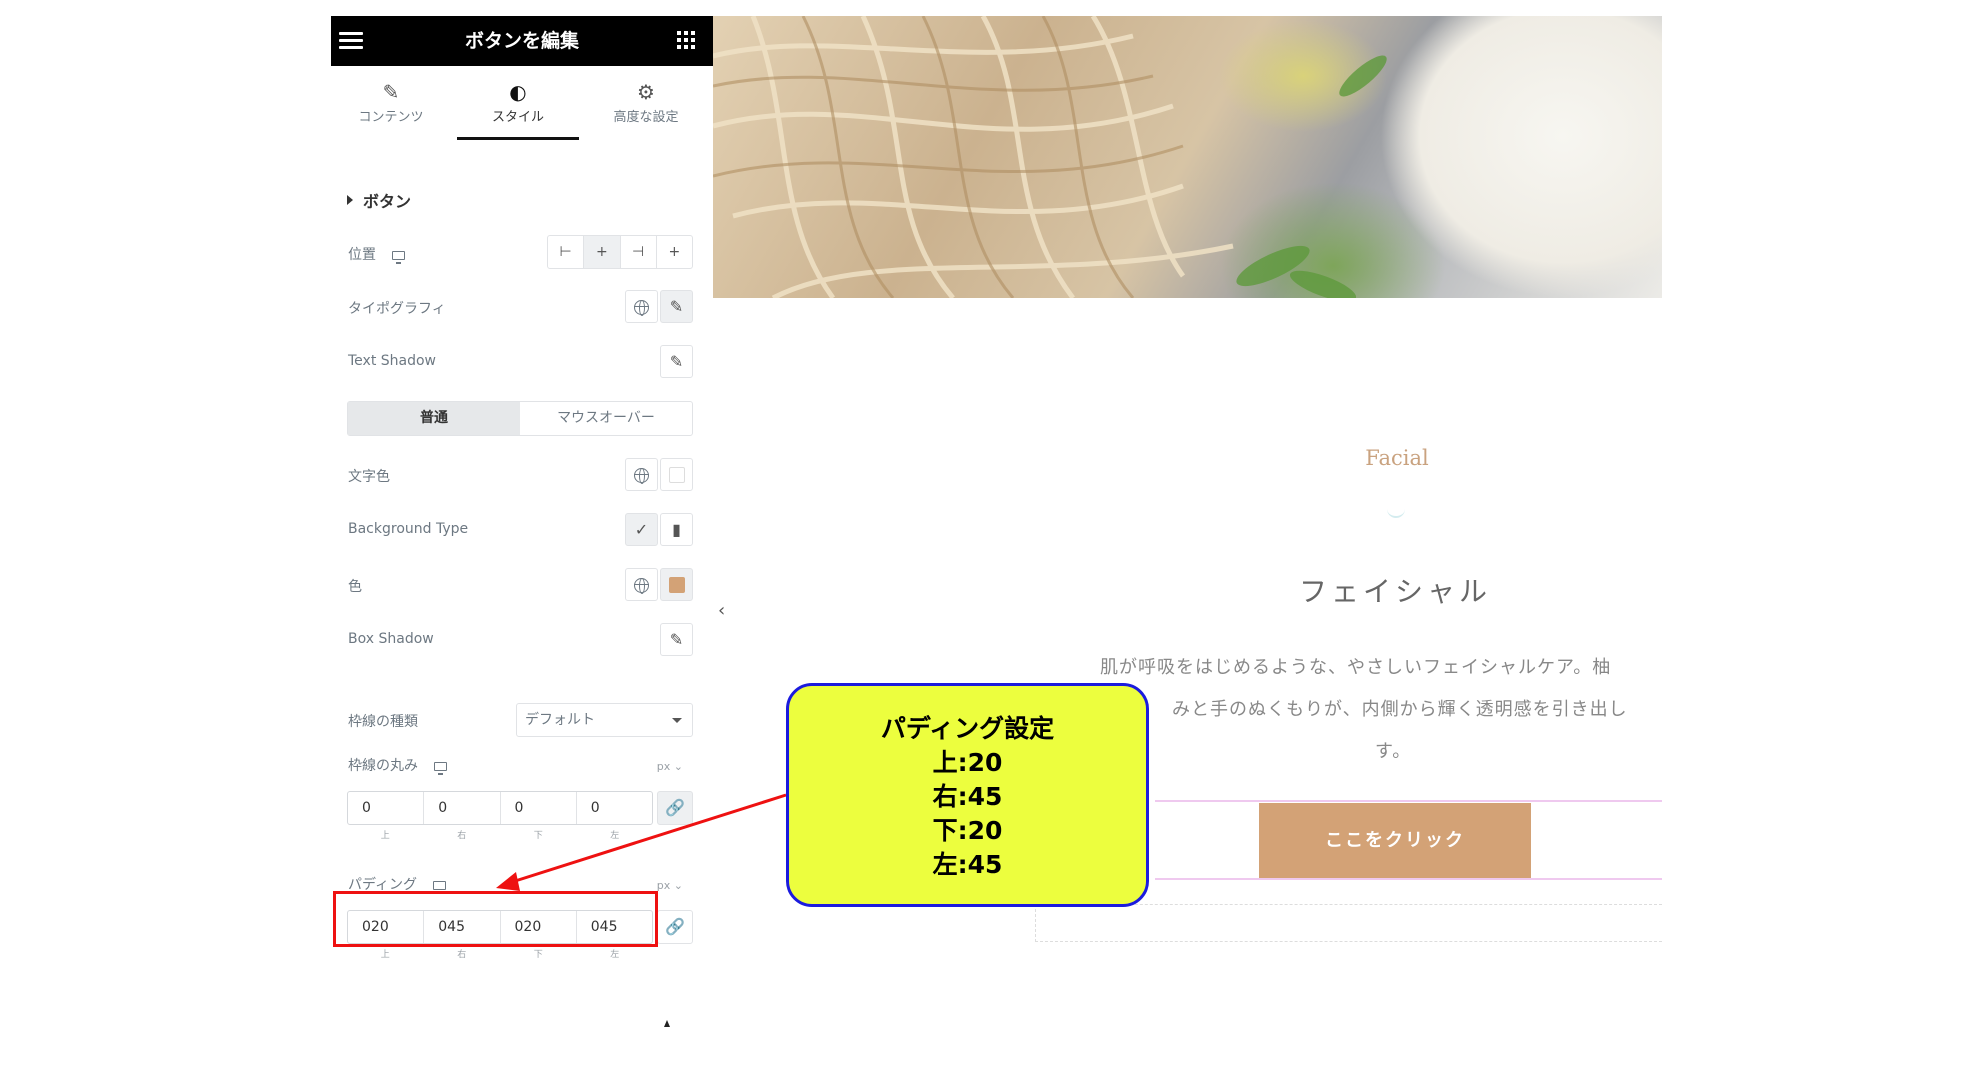 Image resolution: width=1980 pixels, height=1080 pixels. Describe the element at coordinates (641, 842) in the screenshot. I see `annotation-arrow` at that location.